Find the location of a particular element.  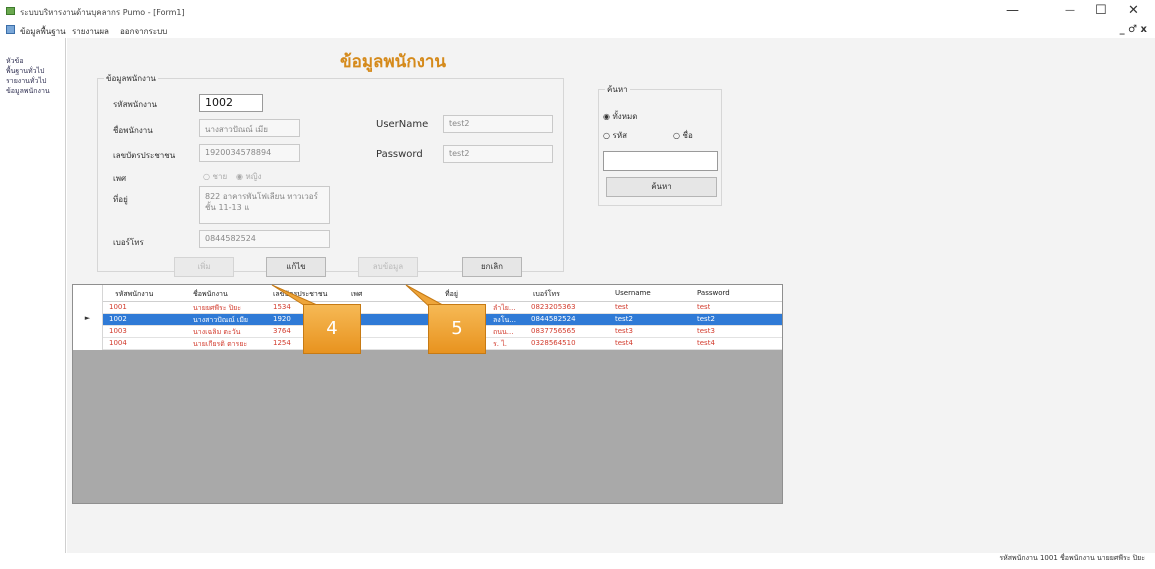

search-all-radio: ◉ ทั้งหมด is located at coordinates (620, 116).